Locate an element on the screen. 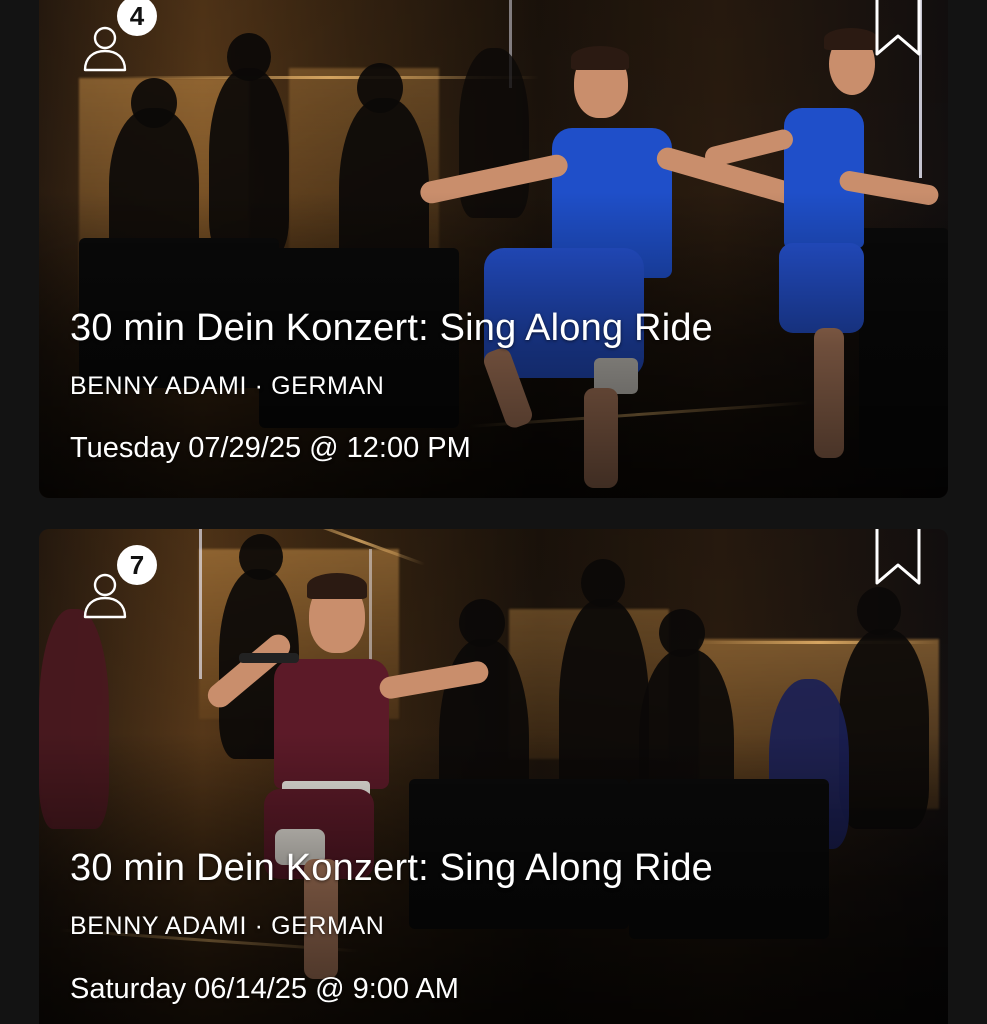 Image resolution: width=987 pixels, height=1024 pixels. attendee-indicator: 4 is located at coordinates (118, 39).